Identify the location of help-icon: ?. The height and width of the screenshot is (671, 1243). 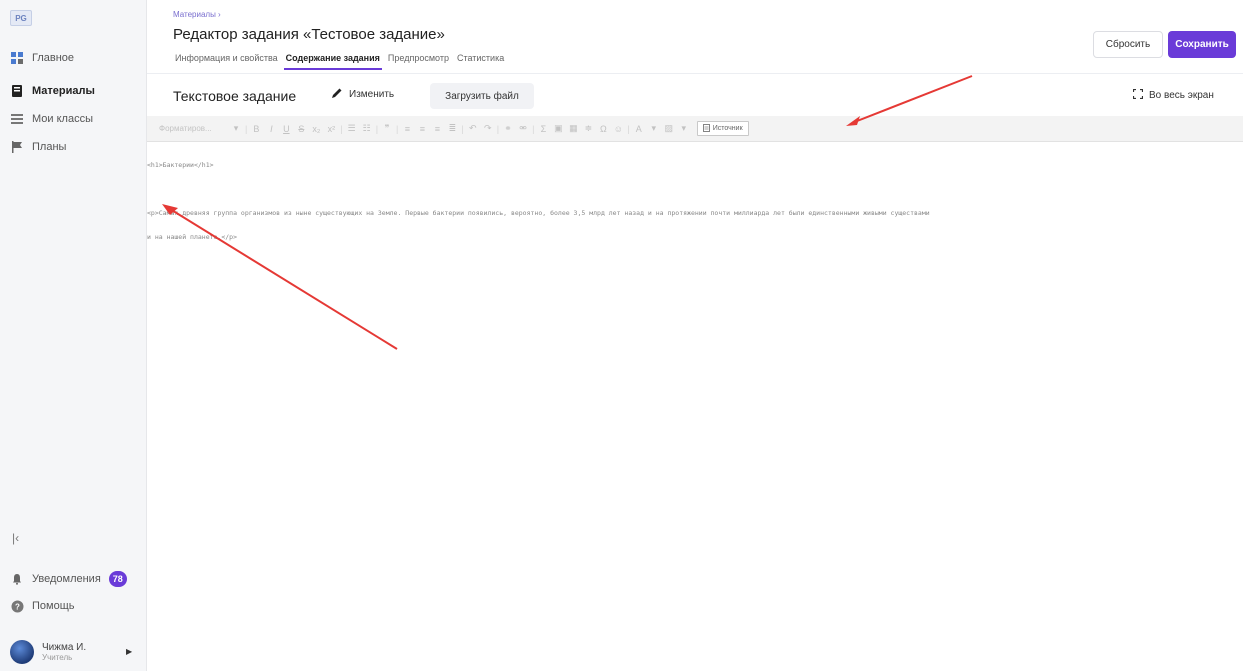
(17, 606).